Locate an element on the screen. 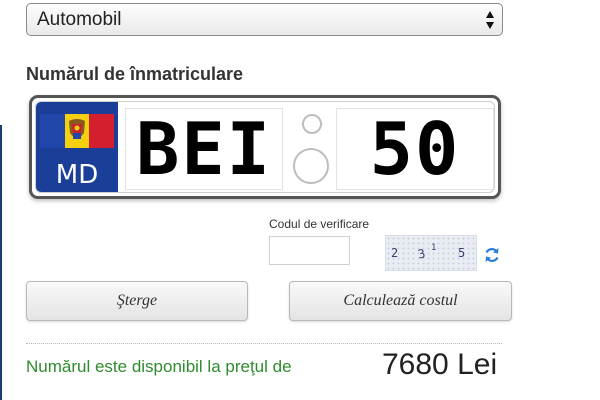  page-left-border is located at coordinates (1, 262).